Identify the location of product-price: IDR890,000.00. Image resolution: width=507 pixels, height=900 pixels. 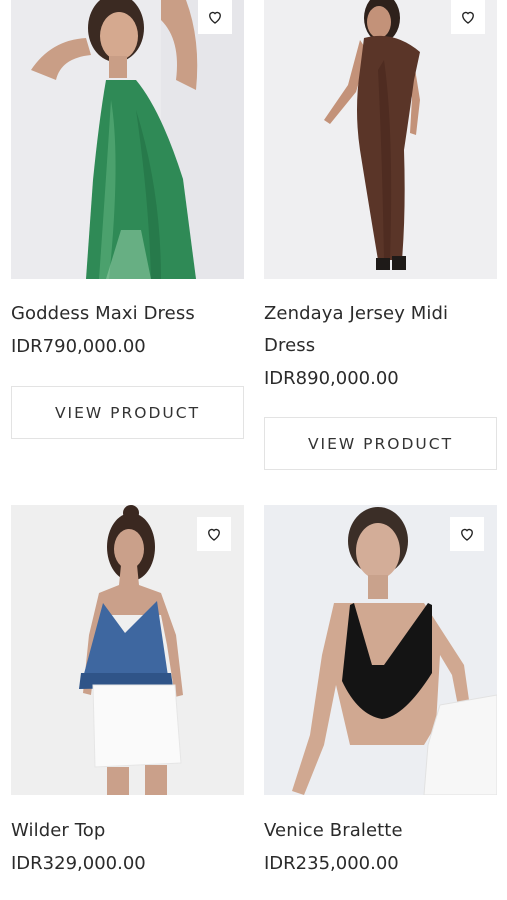
(331, 378).